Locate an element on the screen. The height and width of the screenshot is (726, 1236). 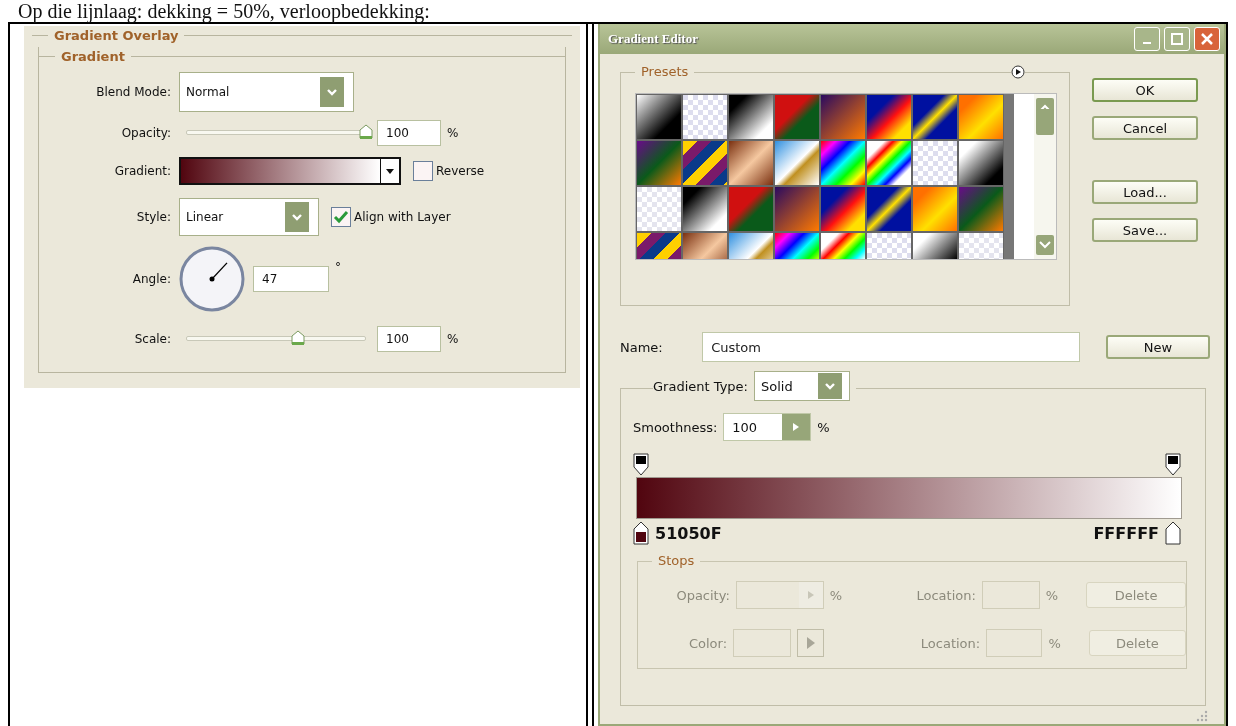
close-button is located at coordinates (1207, 39).